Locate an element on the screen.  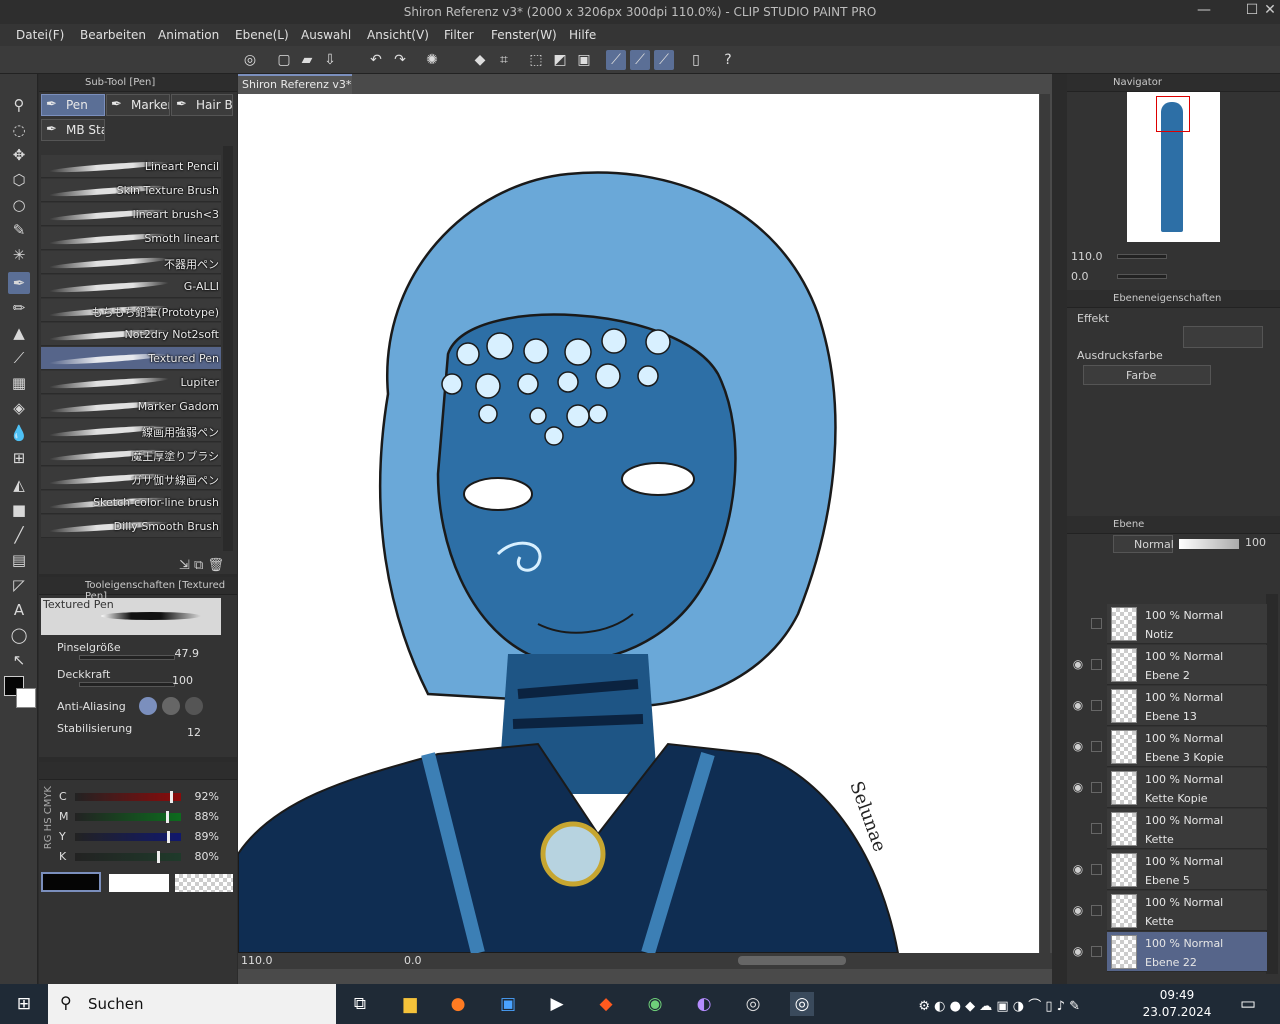
transparent-color-chip is located at coordinates (204, 883).